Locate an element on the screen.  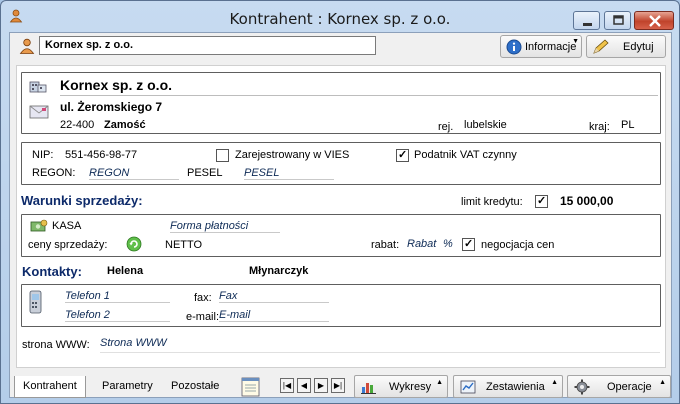
building-icon is located at coordinates (38, 87).